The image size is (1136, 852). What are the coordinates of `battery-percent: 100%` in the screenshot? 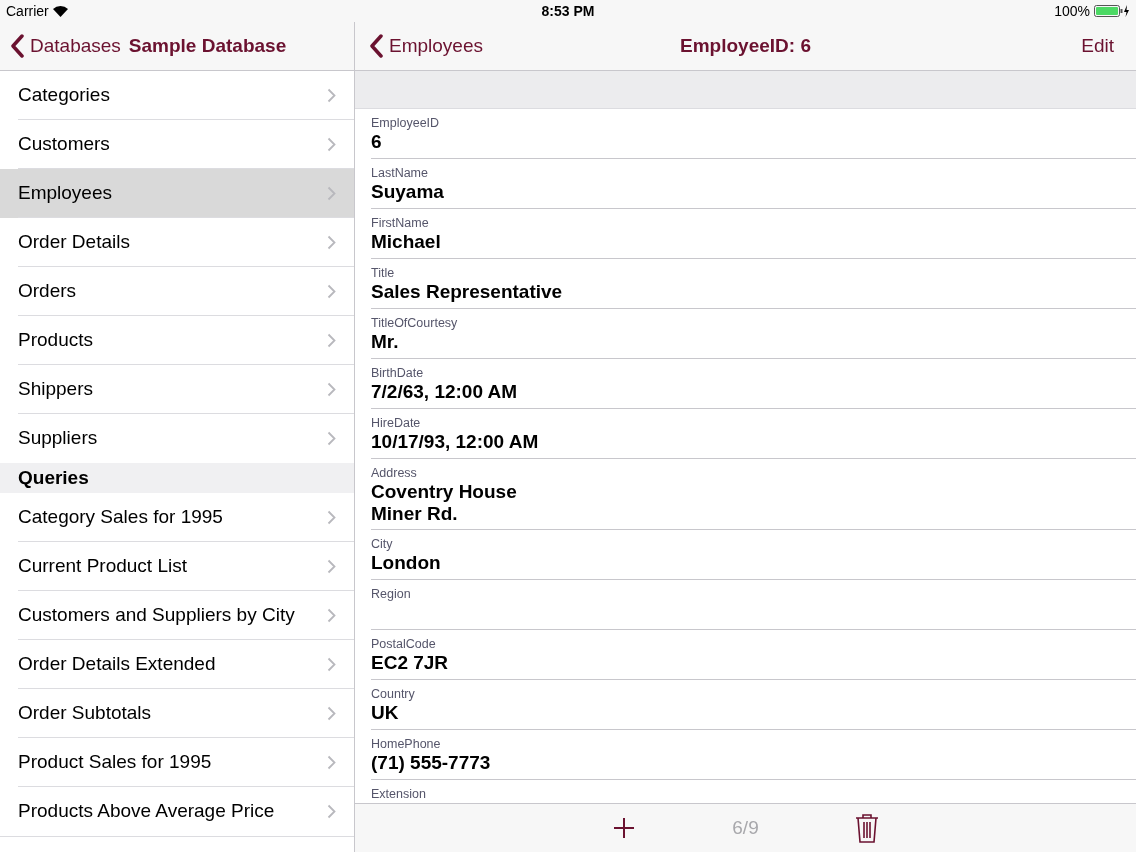 It's located at (1072, 11).